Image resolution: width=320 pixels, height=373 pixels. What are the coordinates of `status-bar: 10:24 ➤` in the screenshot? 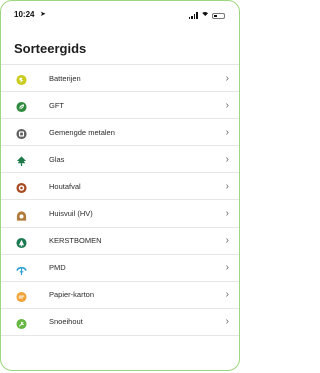 It's located at (120, 15).